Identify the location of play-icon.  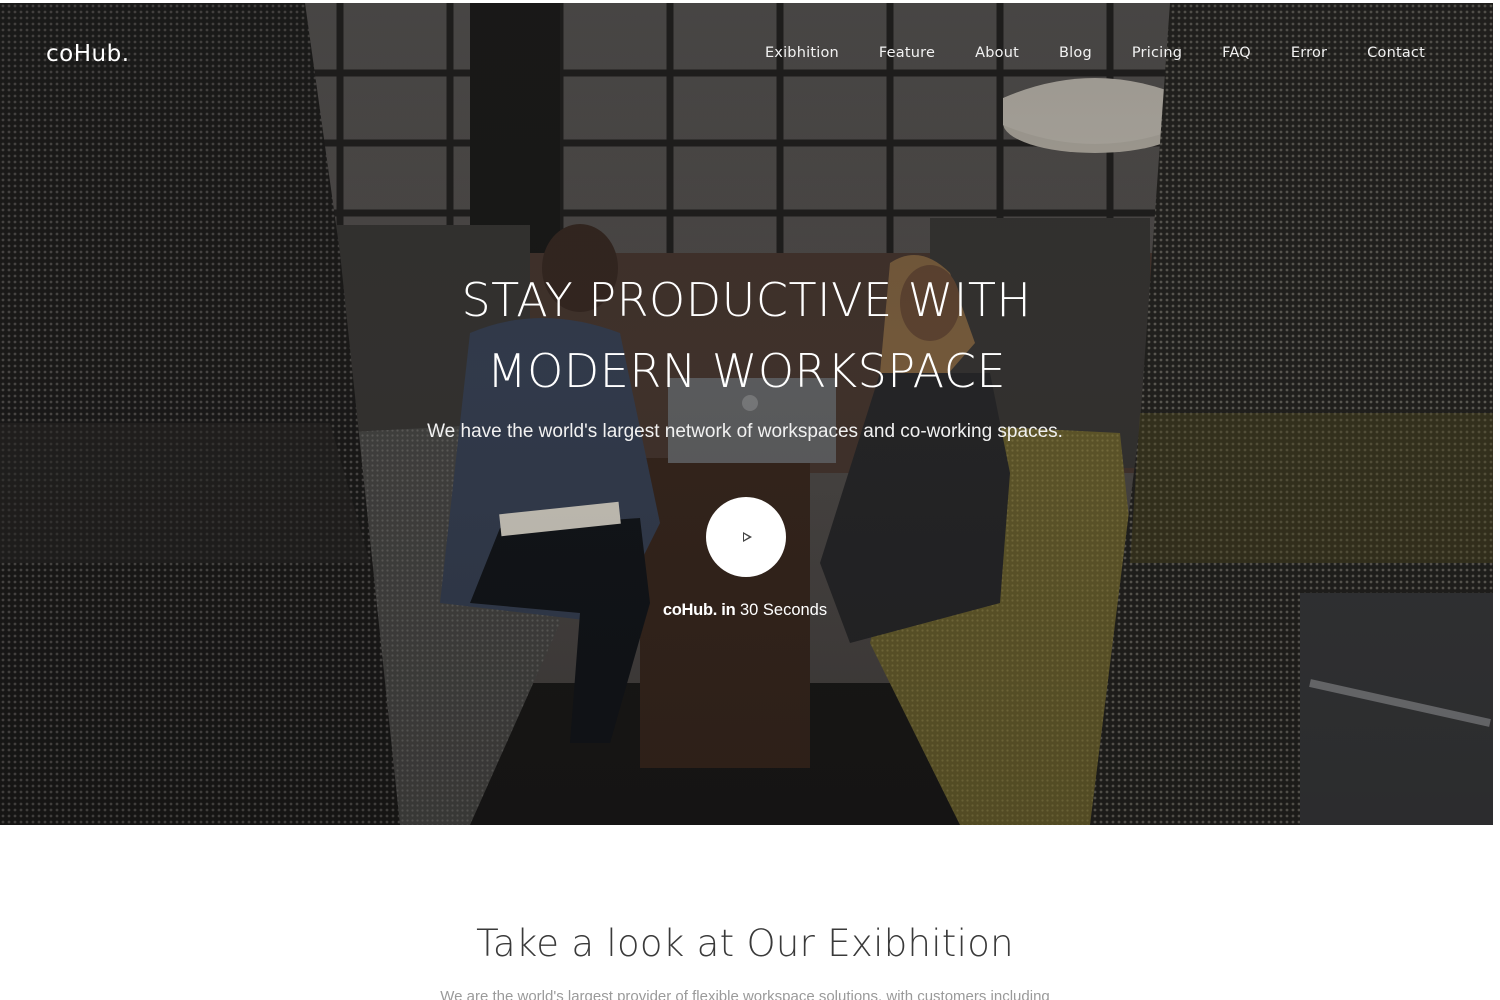
(747, 537).